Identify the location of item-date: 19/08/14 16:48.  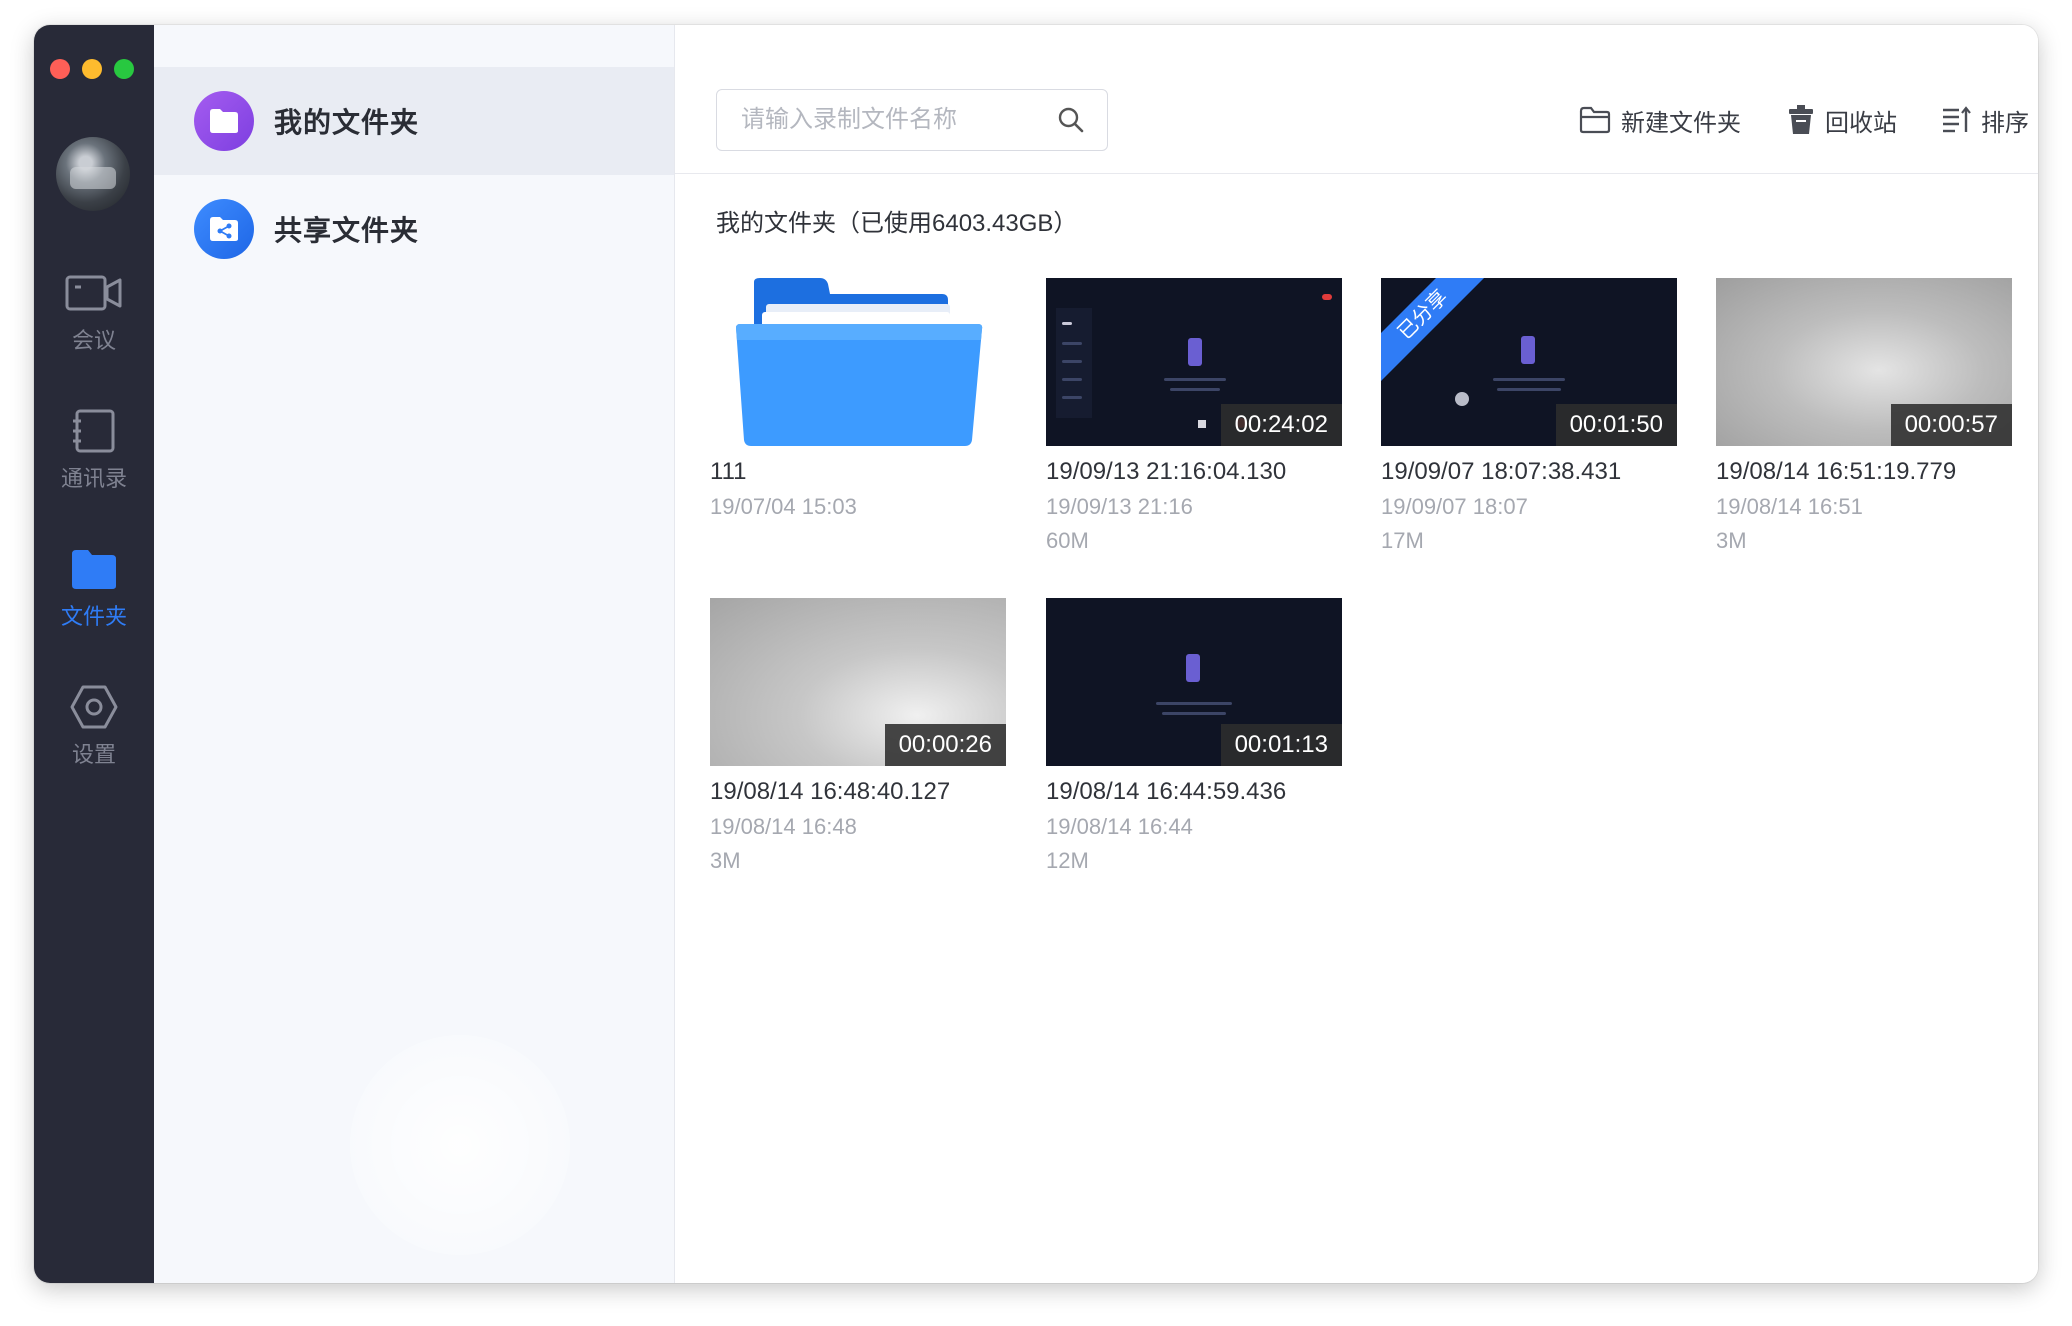
(783, 826).